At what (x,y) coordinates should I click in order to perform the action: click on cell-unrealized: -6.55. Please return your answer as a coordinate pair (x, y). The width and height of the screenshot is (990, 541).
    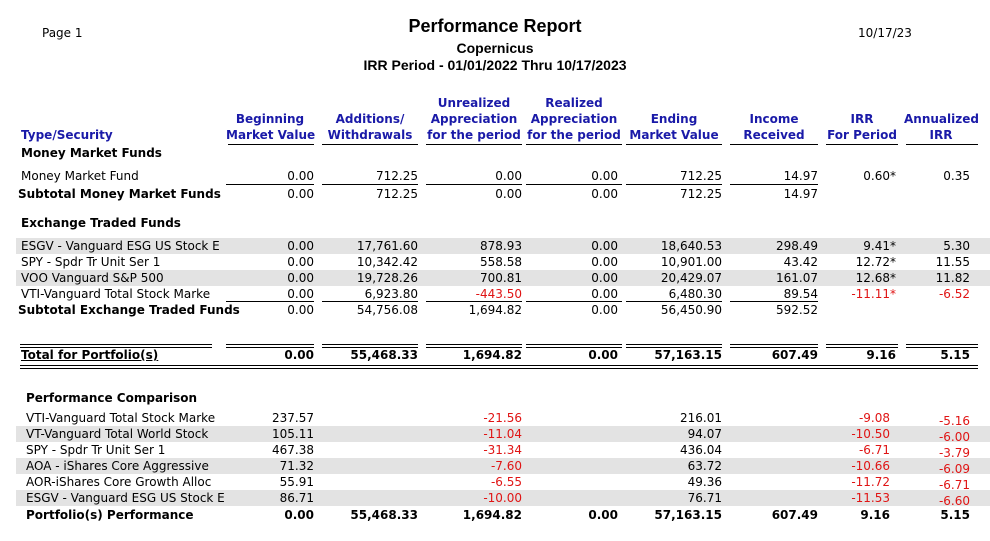
    Looking at the image, I should click on (506, 482).